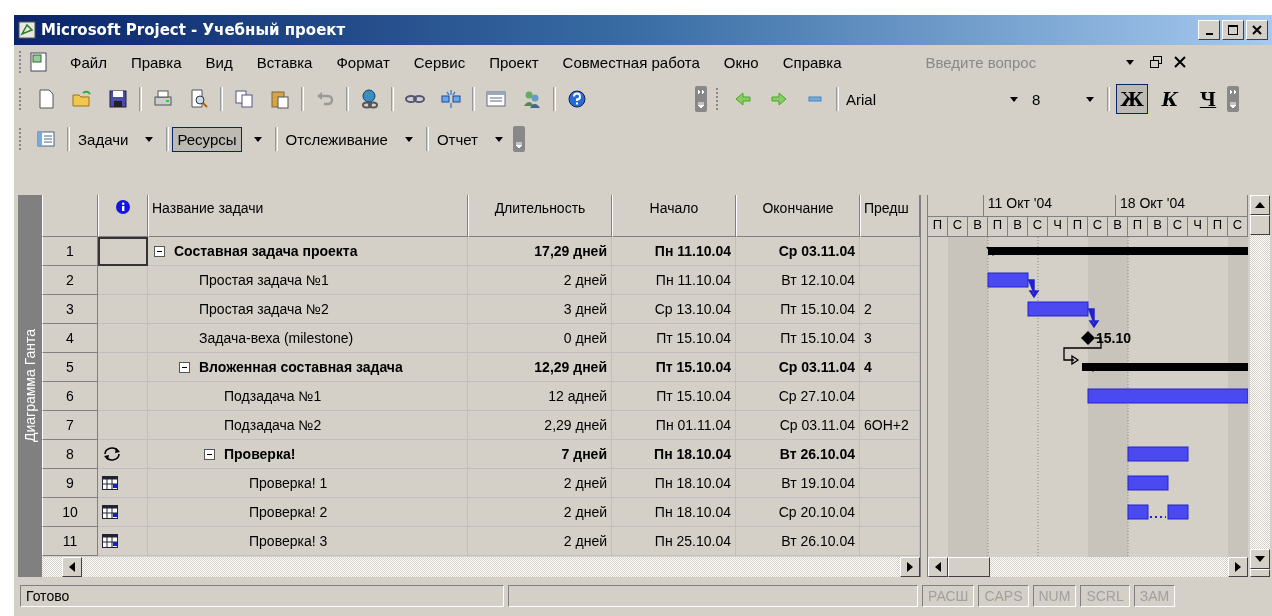 The height and width of the screenshot is (616, 1272). What do you see at coordinates (540, 367) in the screenshot?
I see `duration-cell: 12,29 дней` at bounding box center [540, 367].